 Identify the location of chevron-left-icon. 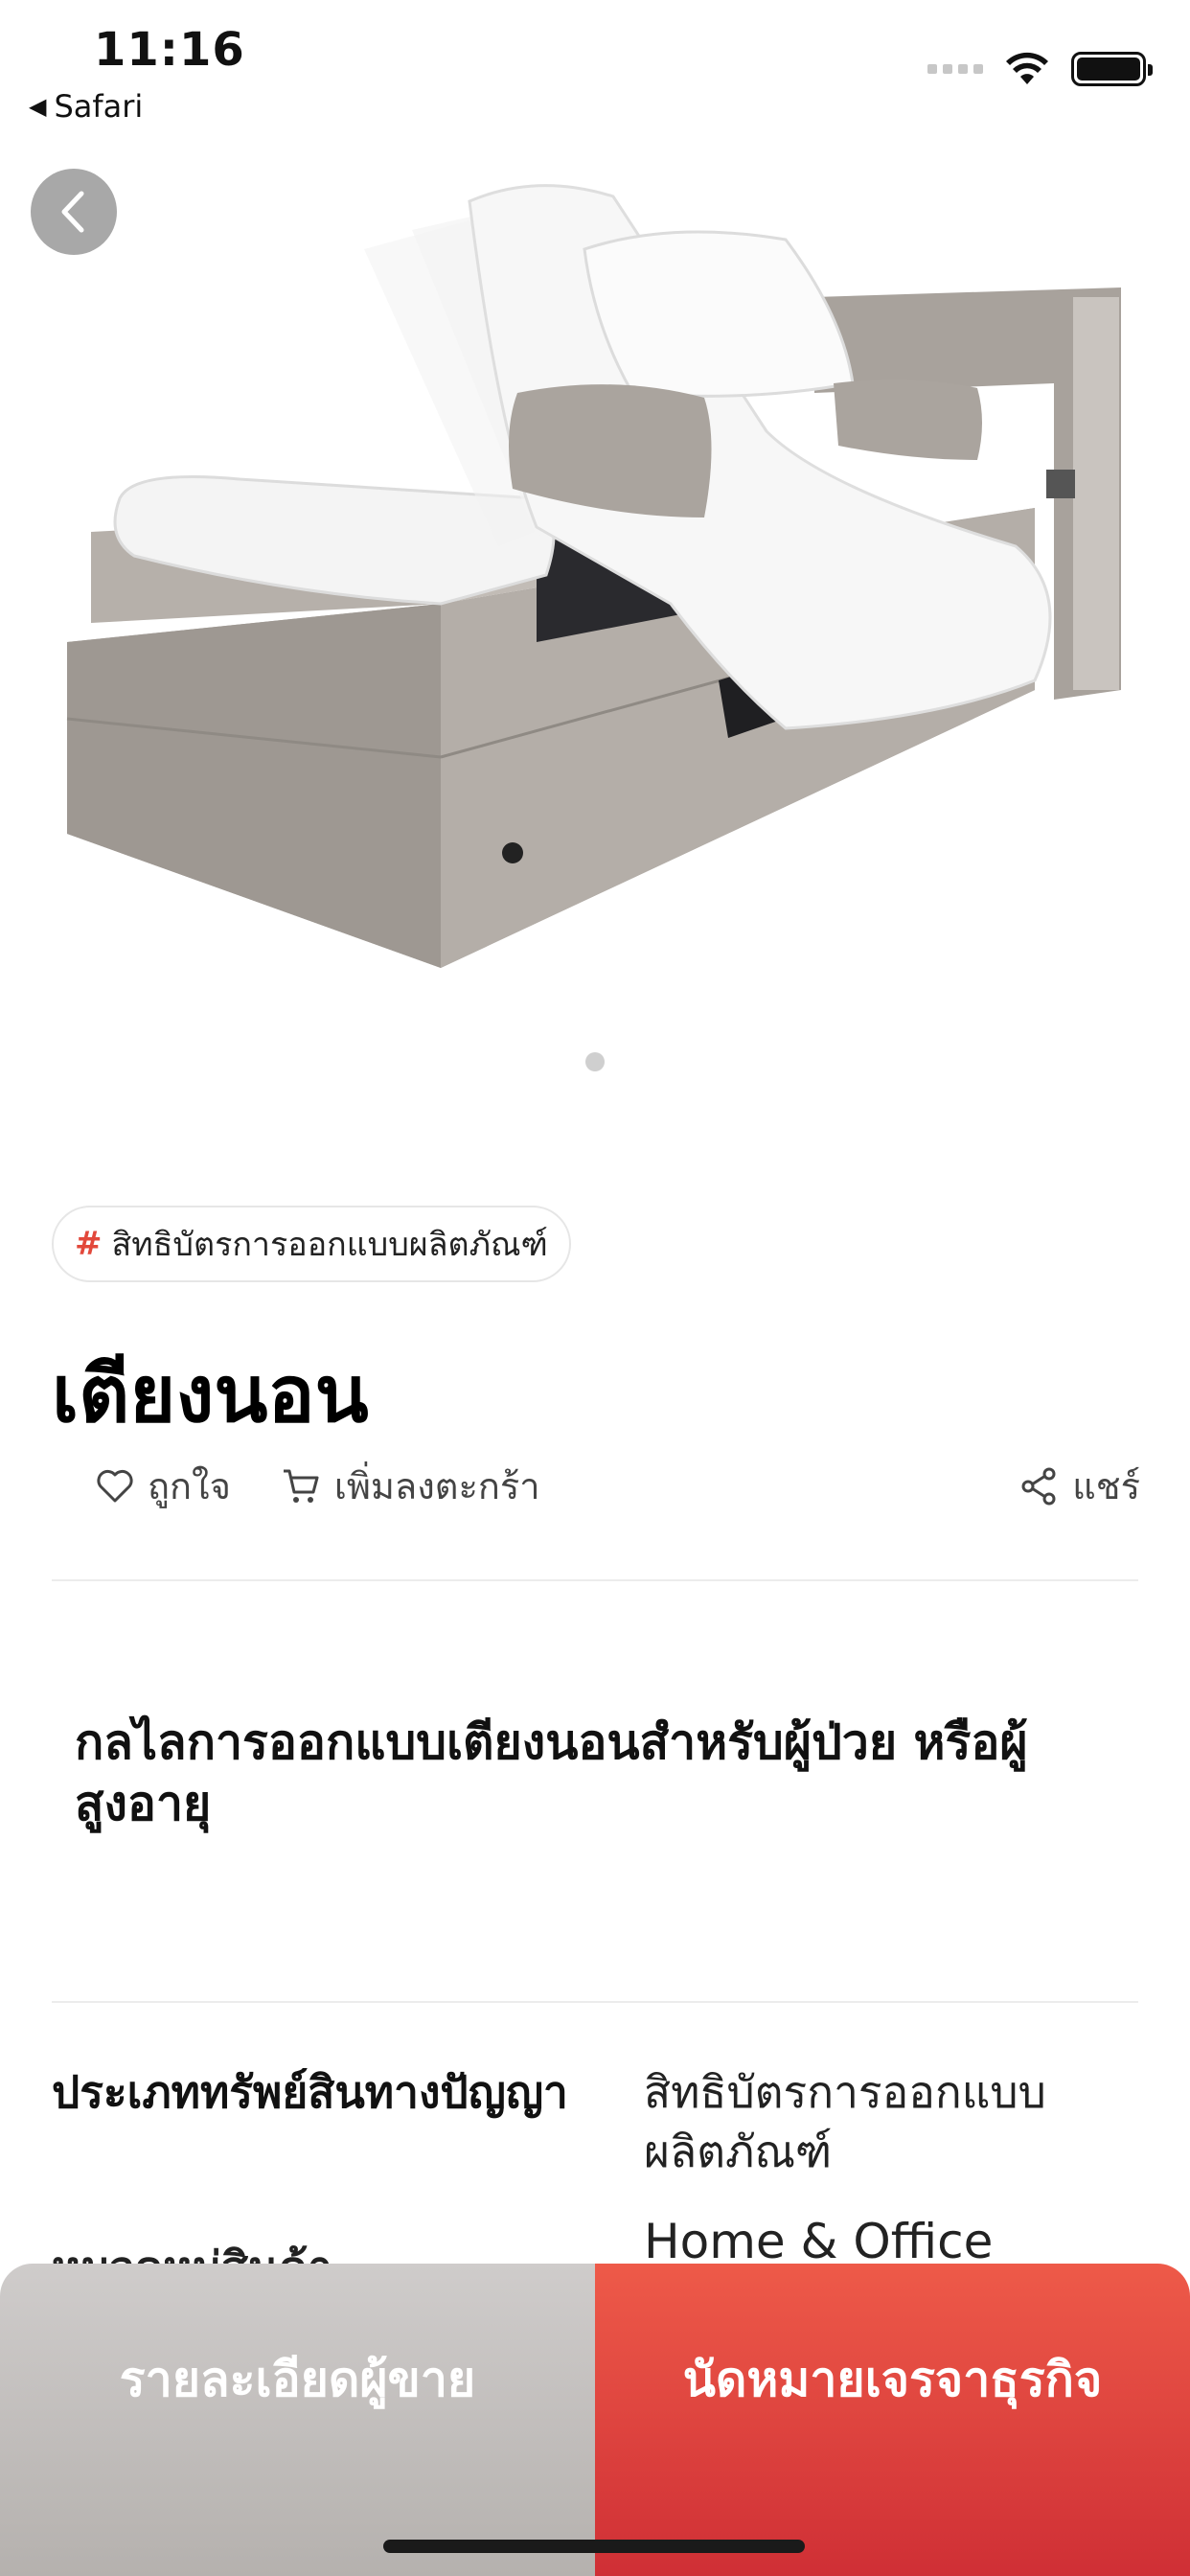
(72, 212).